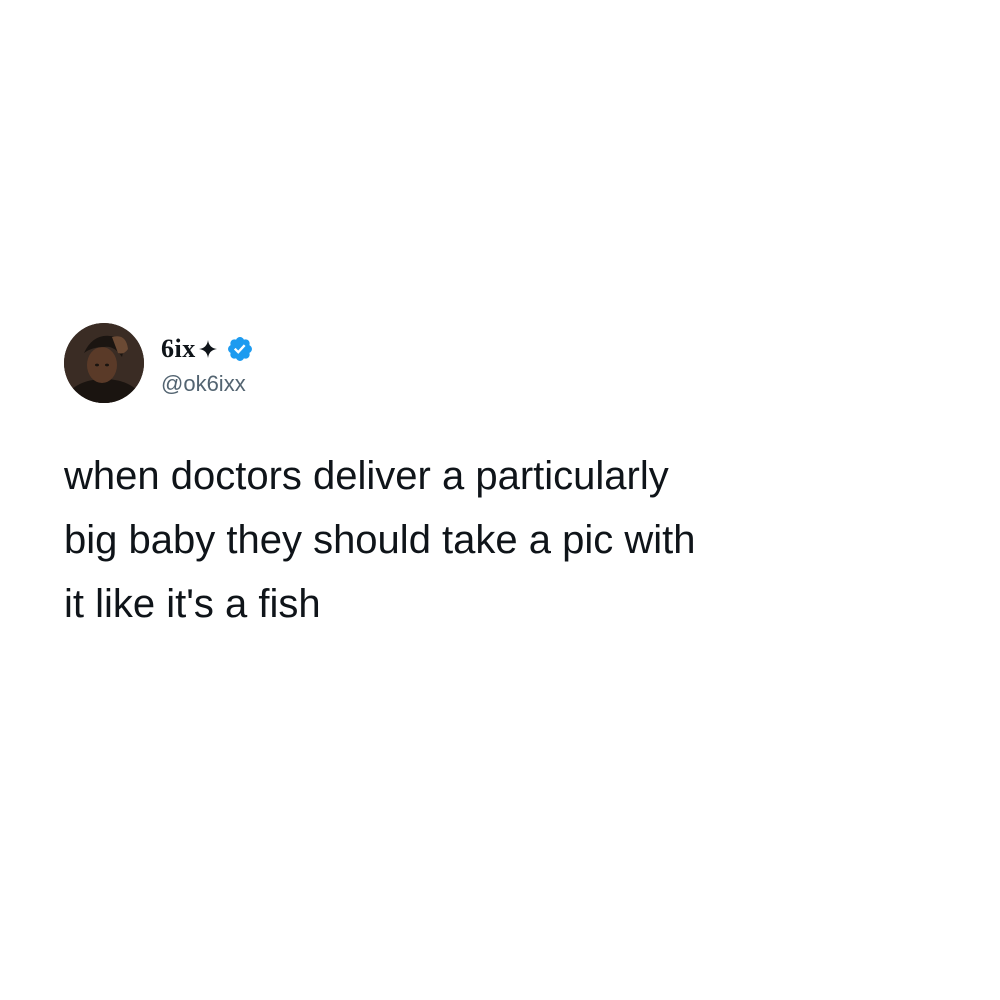 The width and height of the screenshot is (1000, 1000). Describe the element at coordinates (240, 349) in the screenshot. I see `verified-badge-icon` at that location.